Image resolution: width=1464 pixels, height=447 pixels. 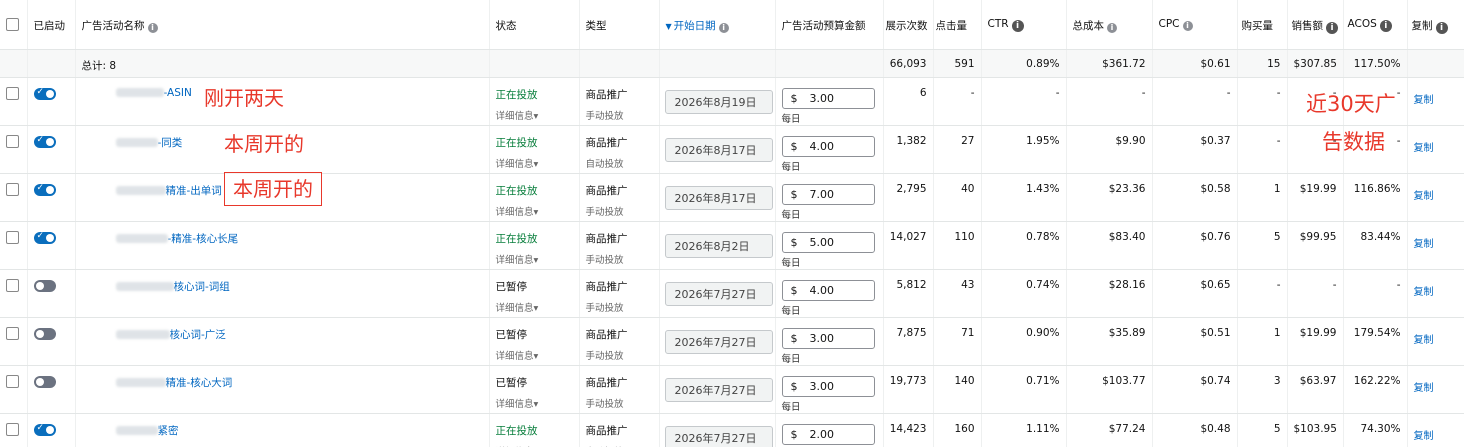 I want to click on campaign-name-link: 核心词-广泛, so click(x=198, y=335).